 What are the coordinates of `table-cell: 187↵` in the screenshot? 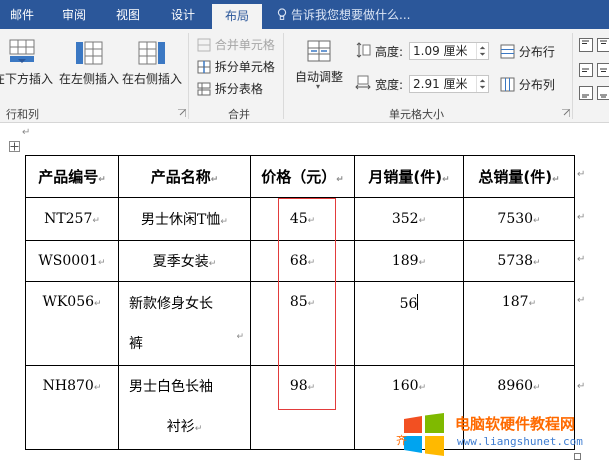 It's located at (519, 323).